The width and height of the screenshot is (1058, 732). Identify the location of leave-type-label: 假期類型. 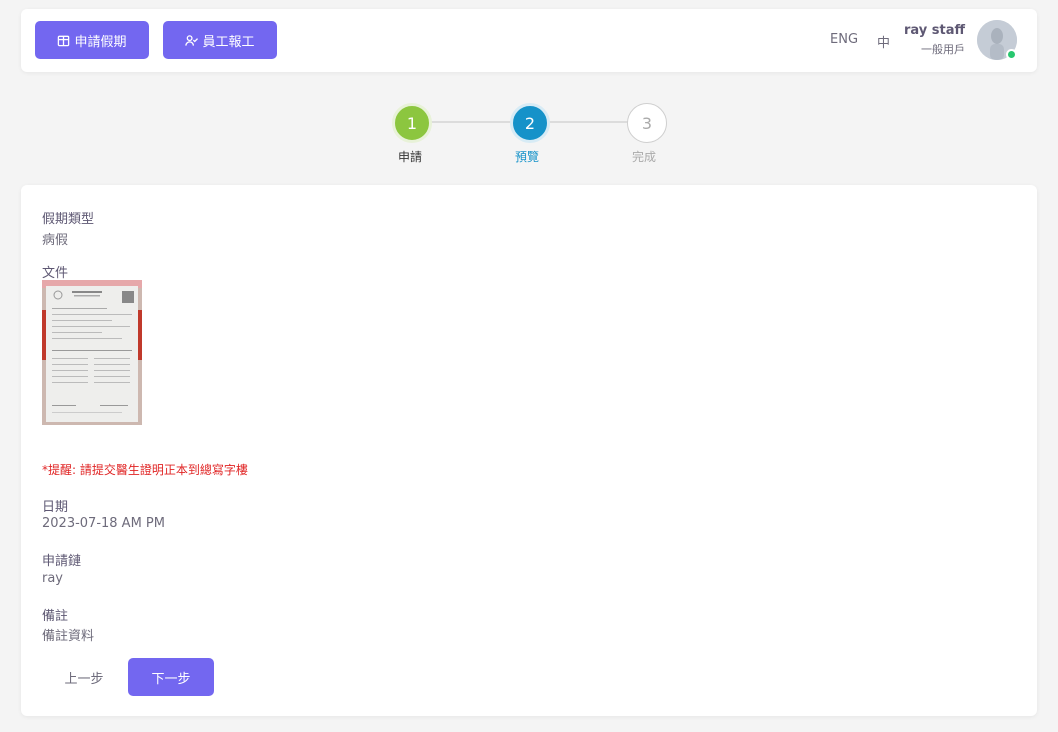
(68, 219).